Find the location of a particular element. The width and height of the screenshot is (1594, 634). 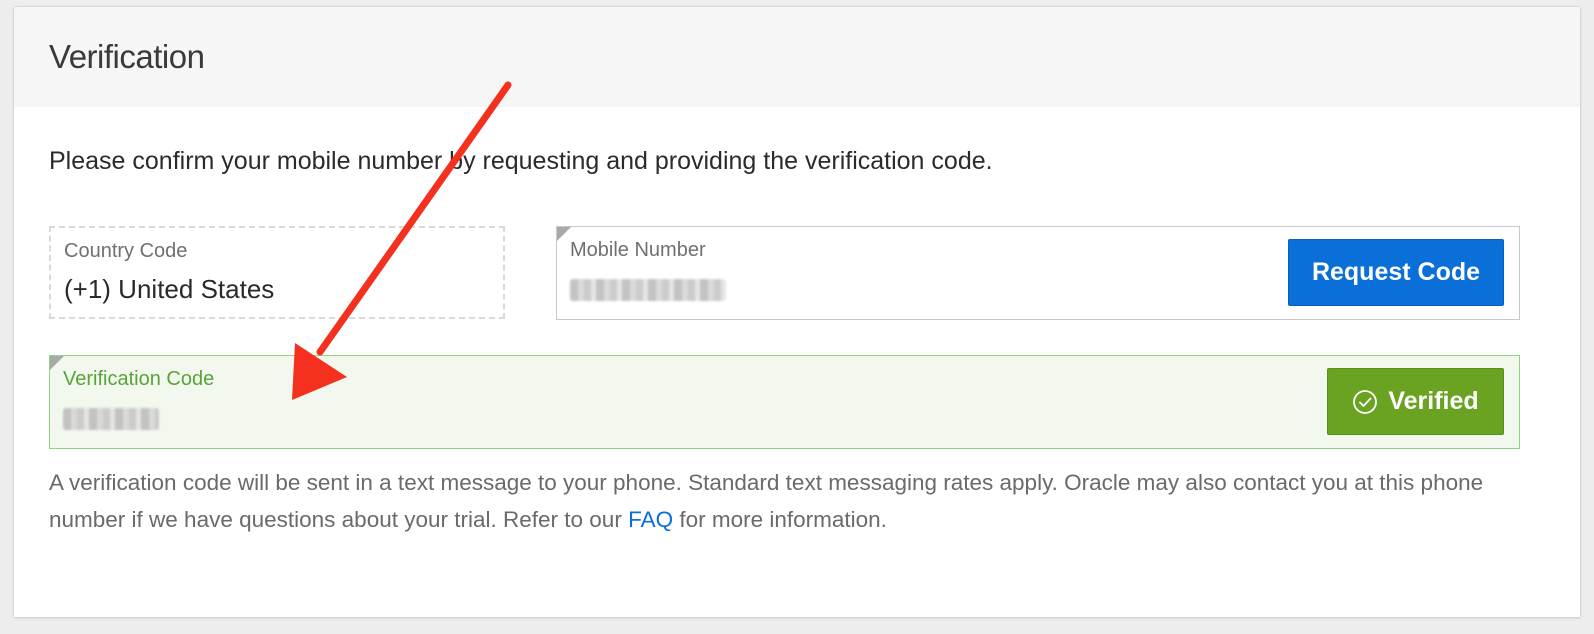

faq-link: FAQ is located at coordinates (650, 519).